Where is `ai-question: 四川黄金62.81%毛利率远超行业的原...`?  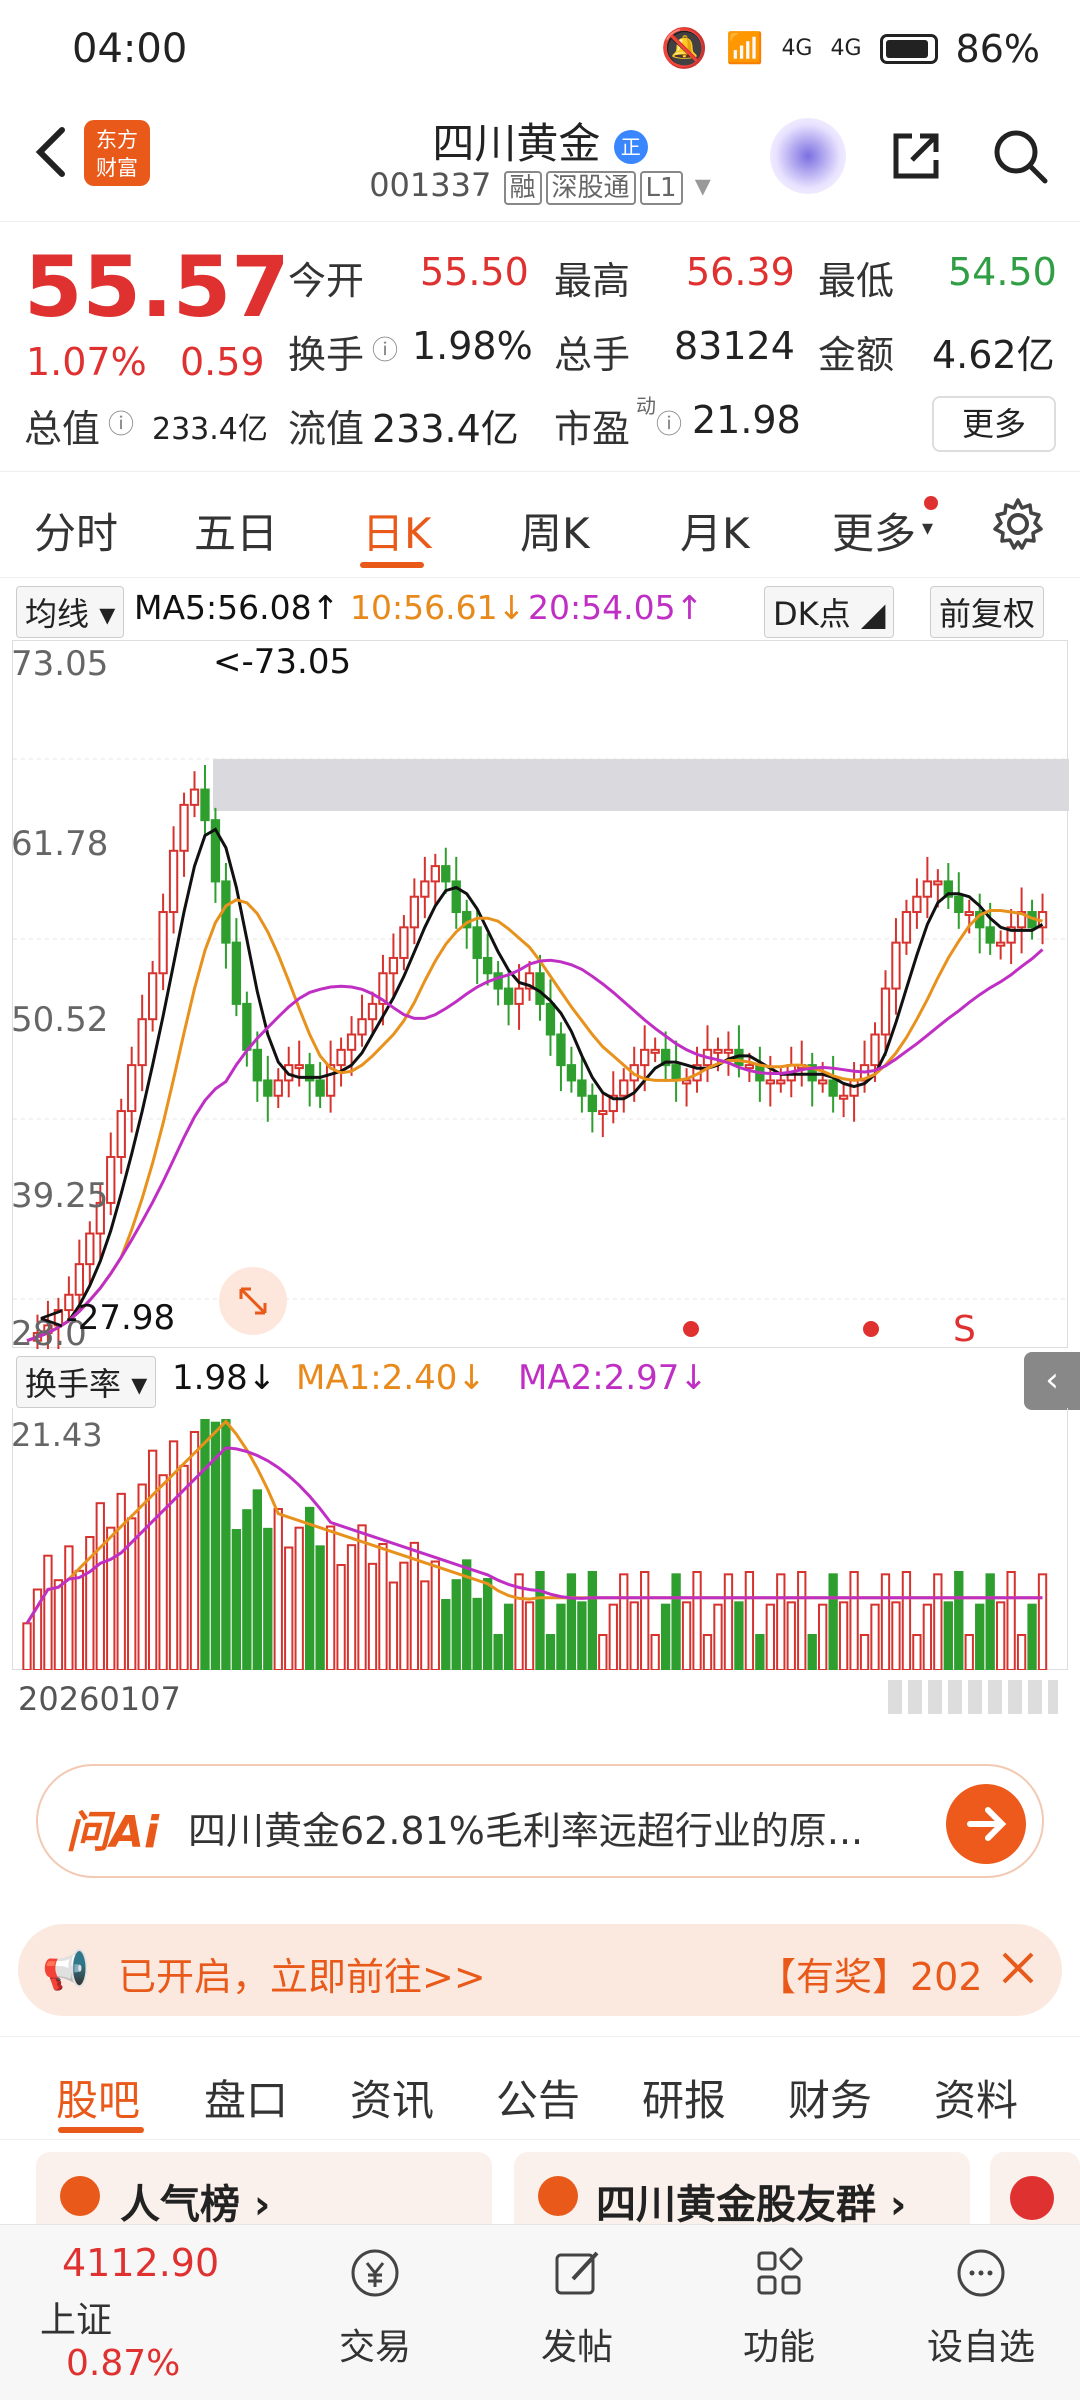 ai-question: 四川黄金62.81%毛利率远超行业的原... is located at coordinates (538, 1827).